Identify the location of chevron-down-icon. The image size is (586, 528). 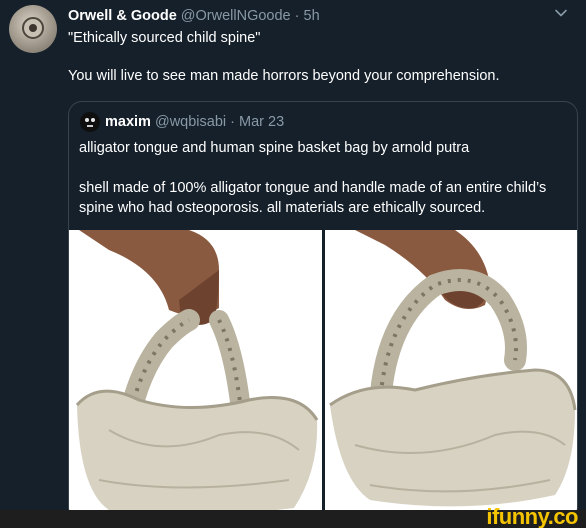
(561, 13).